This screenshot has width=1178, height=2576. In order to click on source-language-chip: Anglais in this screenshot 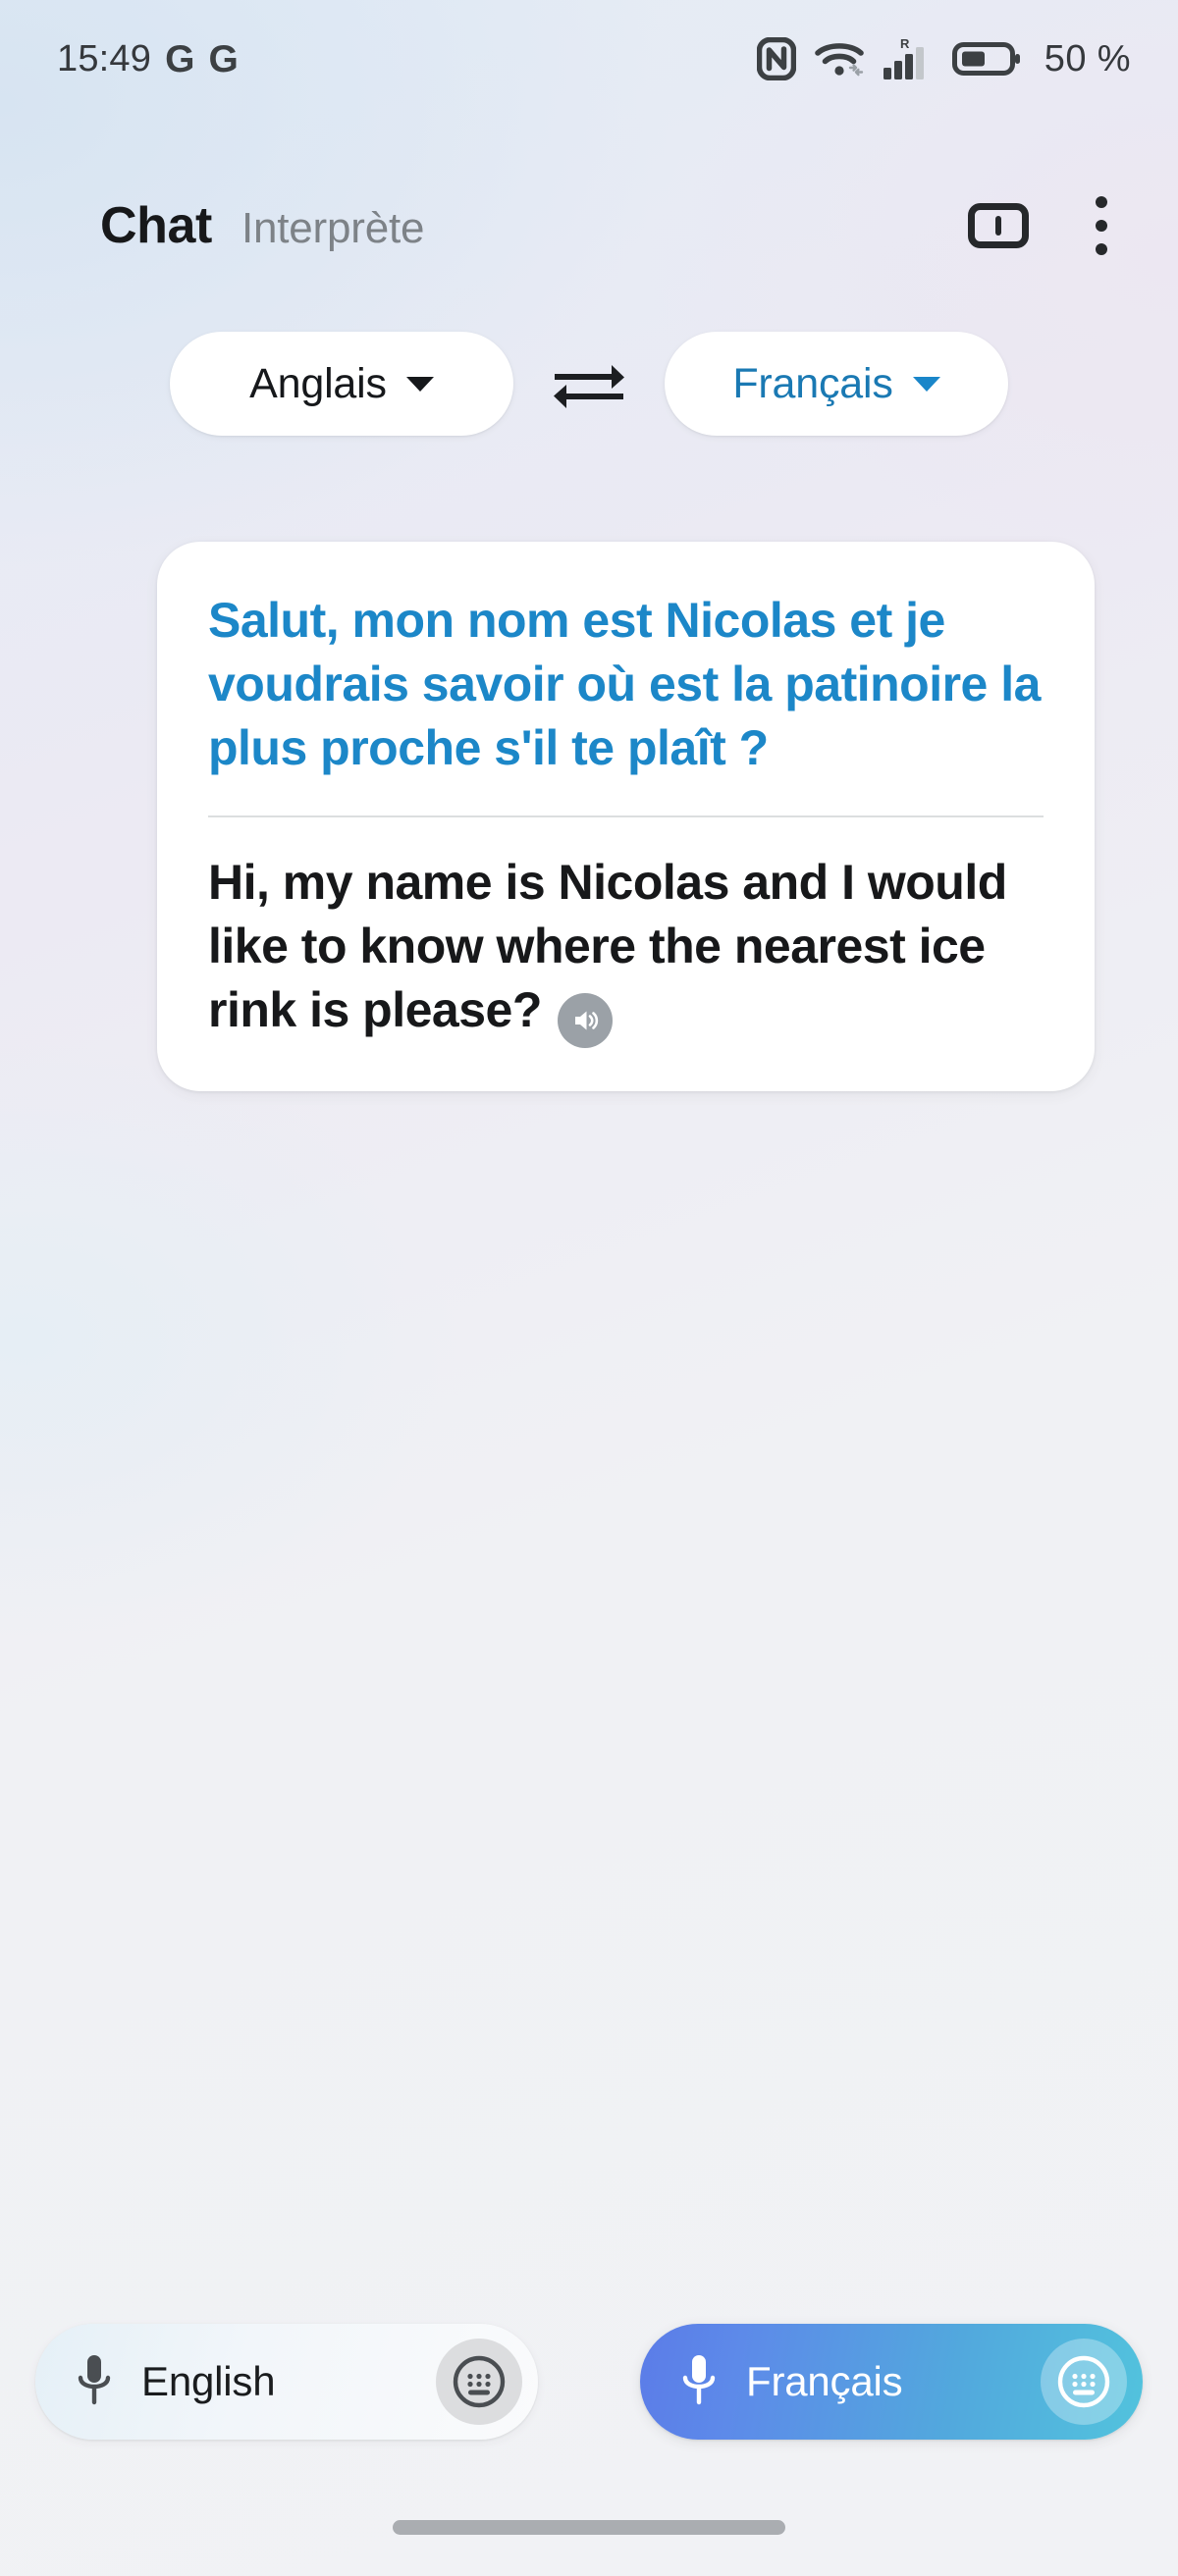, I will do `click(342, 384)`.